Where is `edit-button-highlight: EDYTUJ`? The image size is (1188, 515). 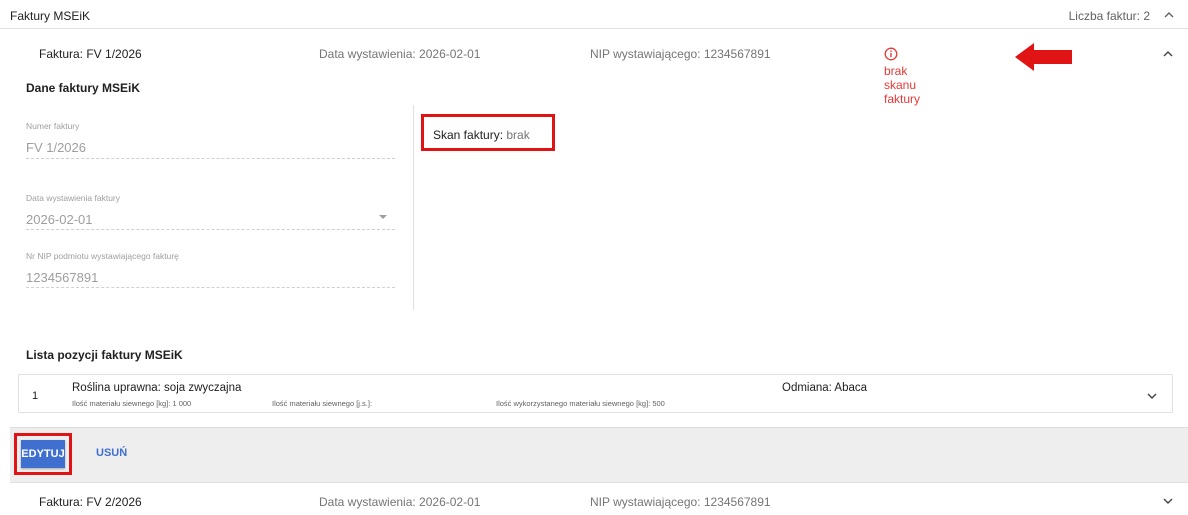
edit-button-highlight: EDYTUJ is located at coordinates (43, 454).